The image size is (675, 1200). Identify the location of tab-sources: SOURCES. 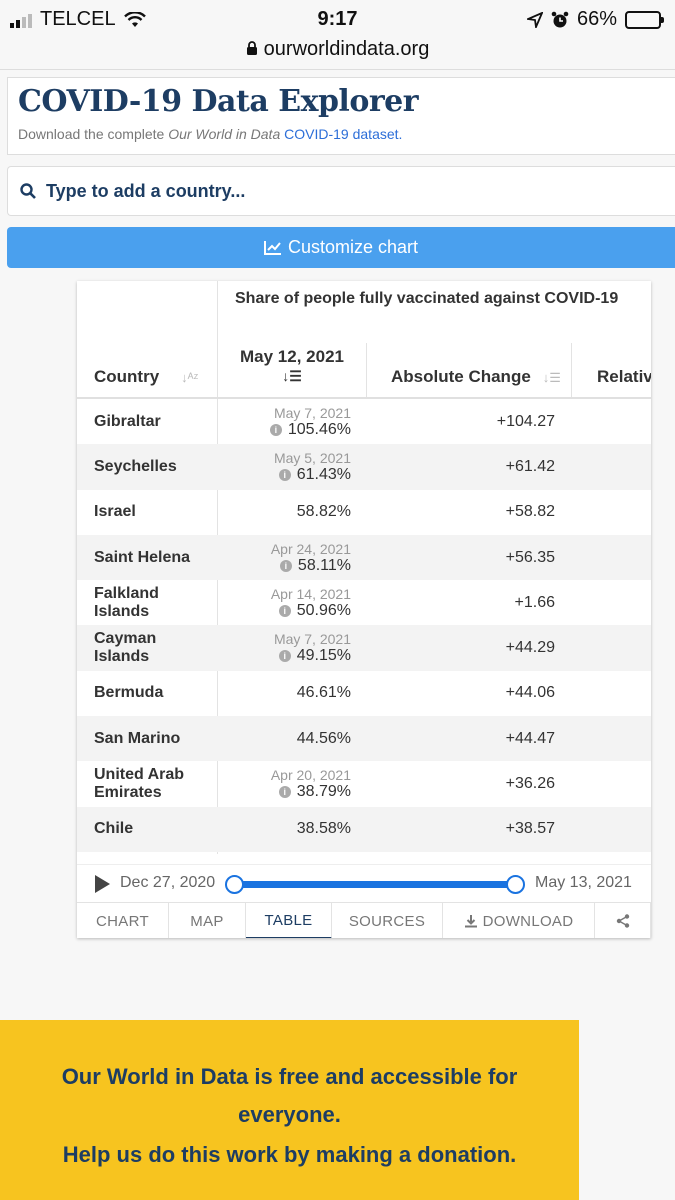
(387, 920).